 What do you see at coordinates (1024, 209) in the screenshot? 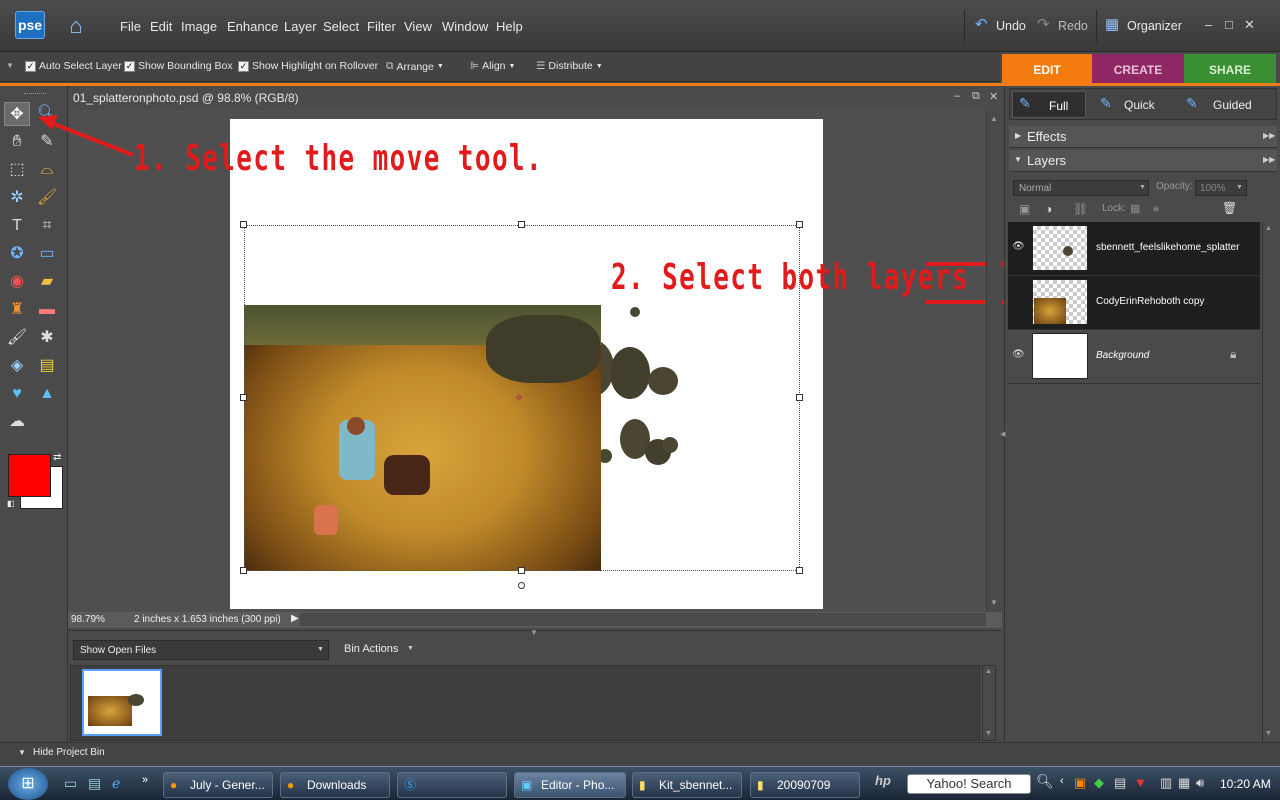
I see `new-layer-icon: ▣` at bounding box center [1024, 209].